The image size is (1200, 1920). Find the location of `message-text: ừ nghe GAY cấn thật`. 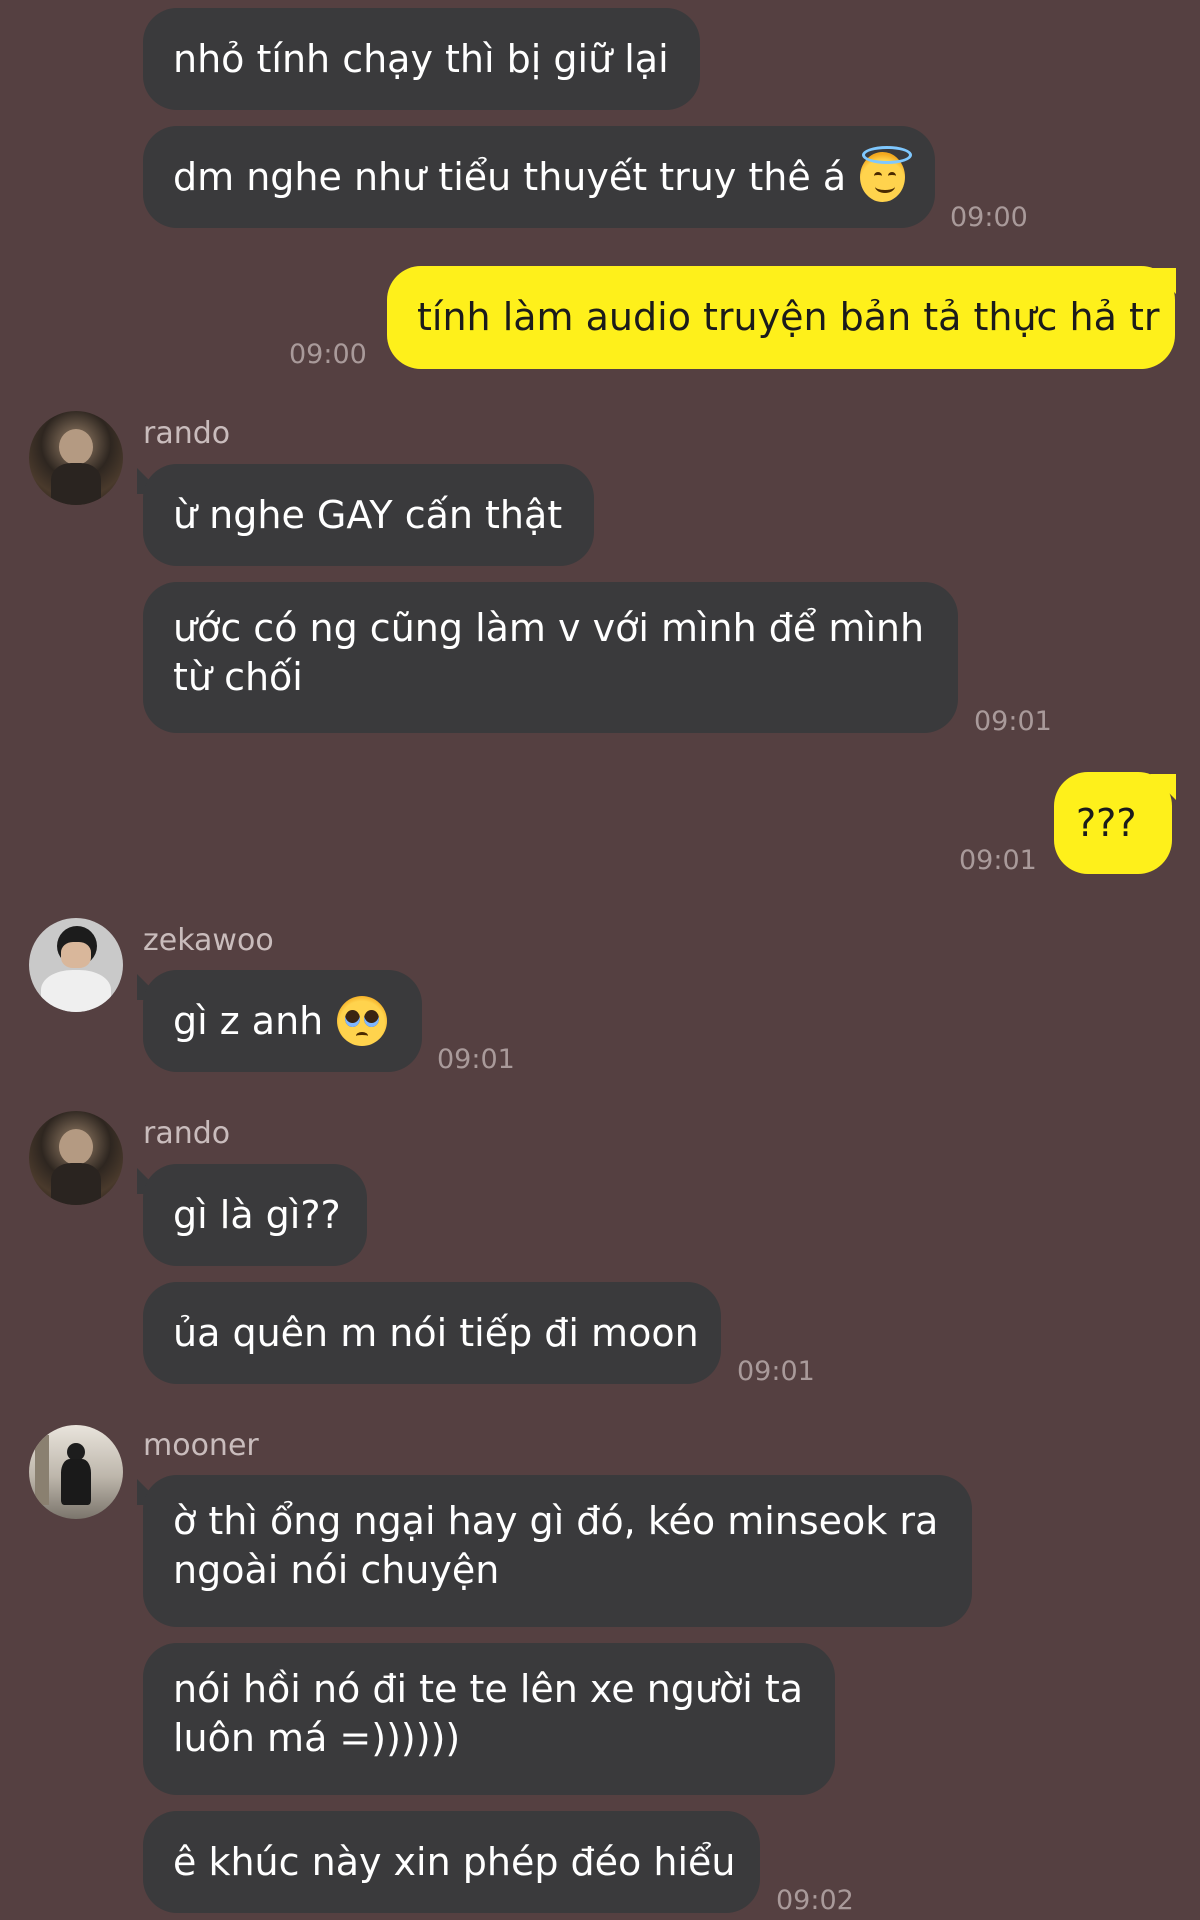

message-text: ừ nghe GAY cấn thật is located at coordinates (368, 514).